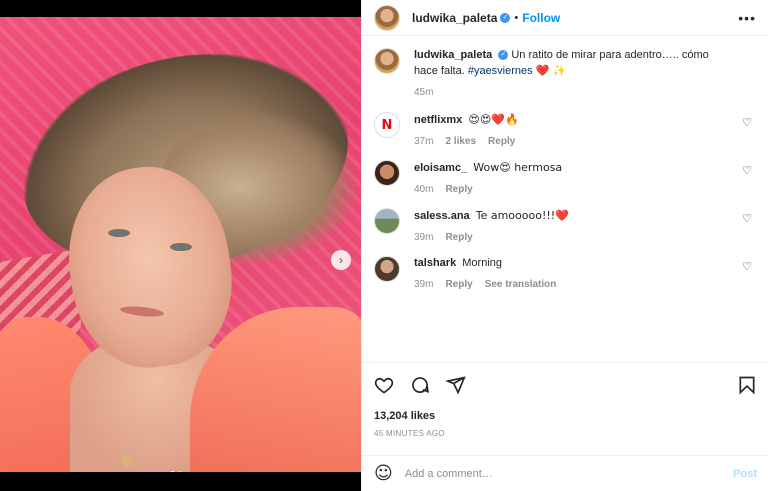 The image size is (768, 491). I want to click on comment-text: talshark Morning, so click(573, 263).